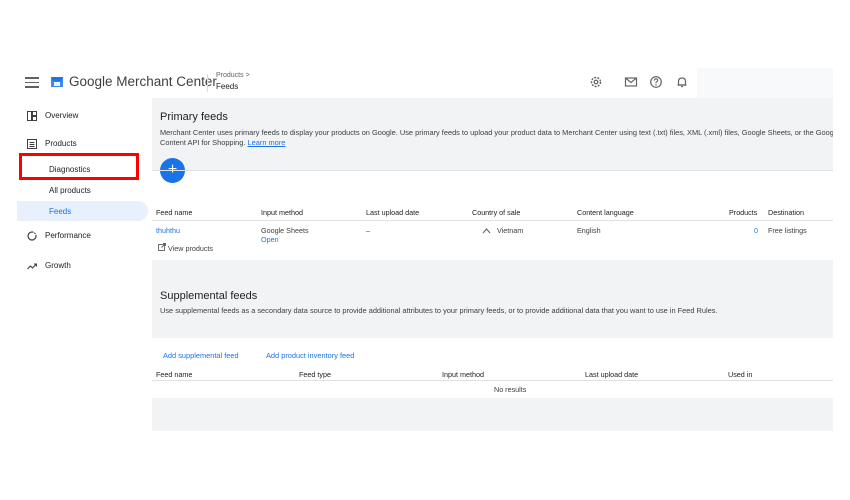 This screenshot has width=850, height=500. I want to click on chevron-up-icon, so click(486, 230).